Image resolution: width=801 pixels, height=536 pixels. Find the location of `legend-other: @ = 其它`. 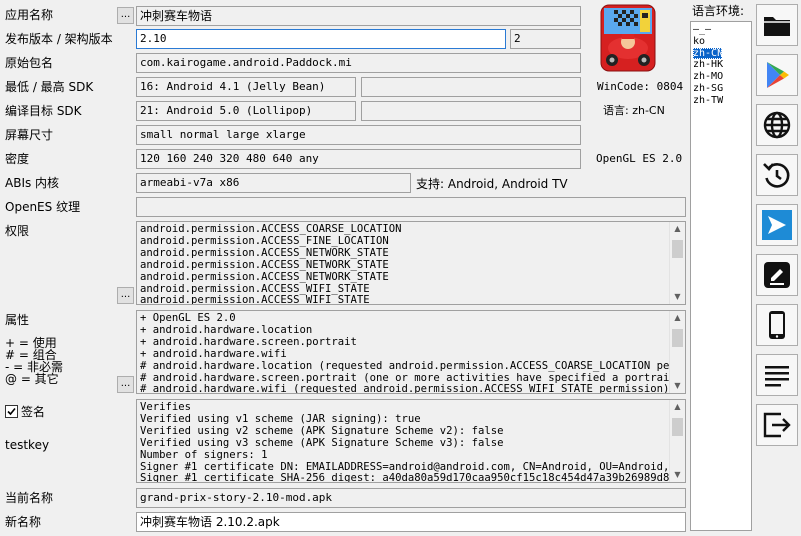

legend-other: @ = 其它 is located at coordinates (32, 379).